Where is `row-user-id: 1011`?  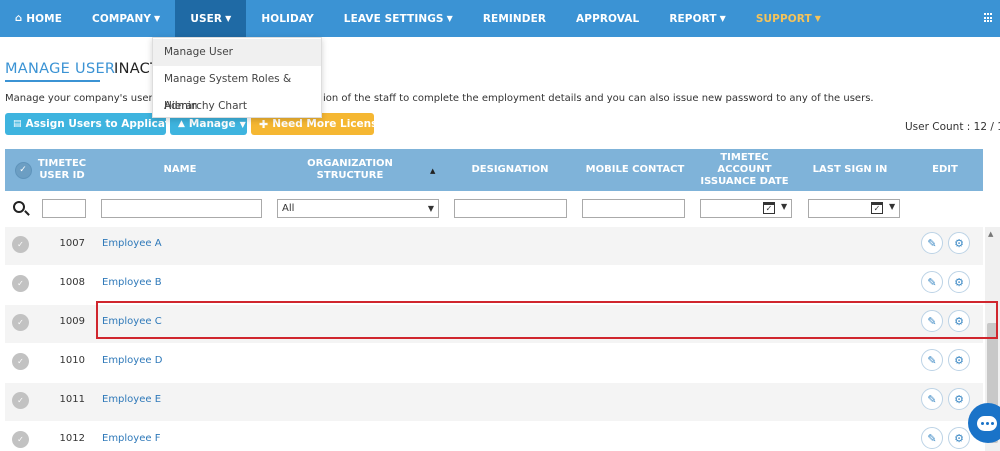 row-user-id: 1011 is located at coordinates (72, 399).